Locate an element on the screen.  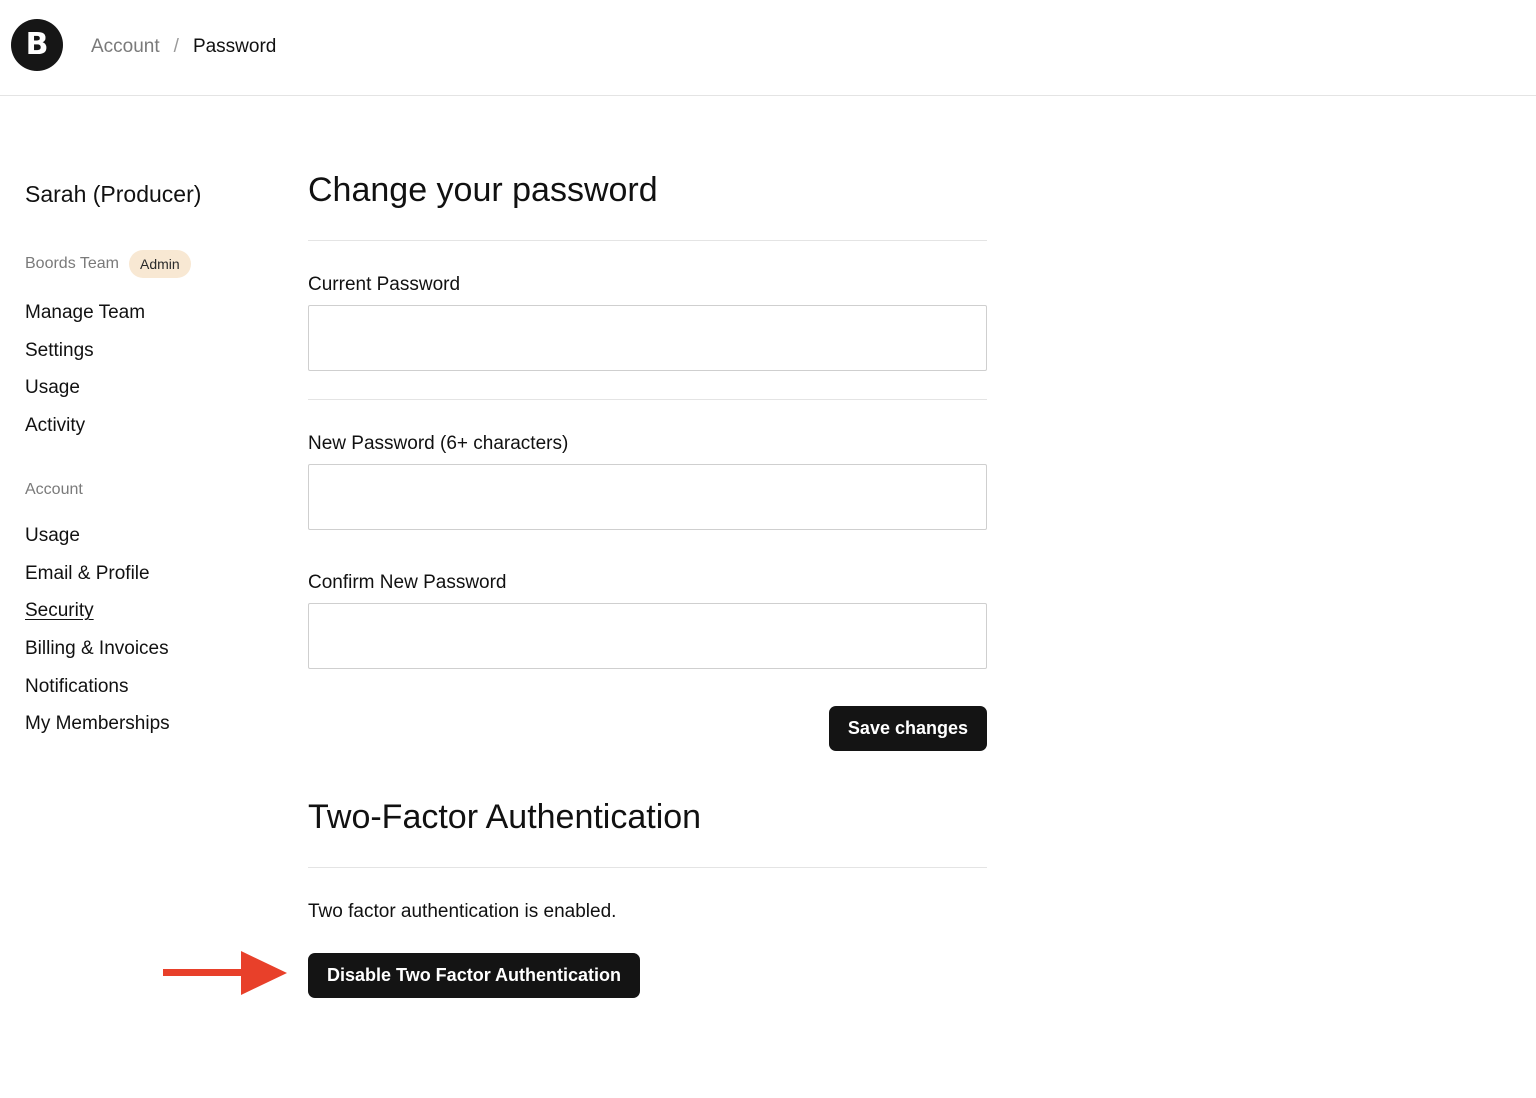
team-nav: Manage Team Settings Usage Activity is located at coordinates (85, 376).